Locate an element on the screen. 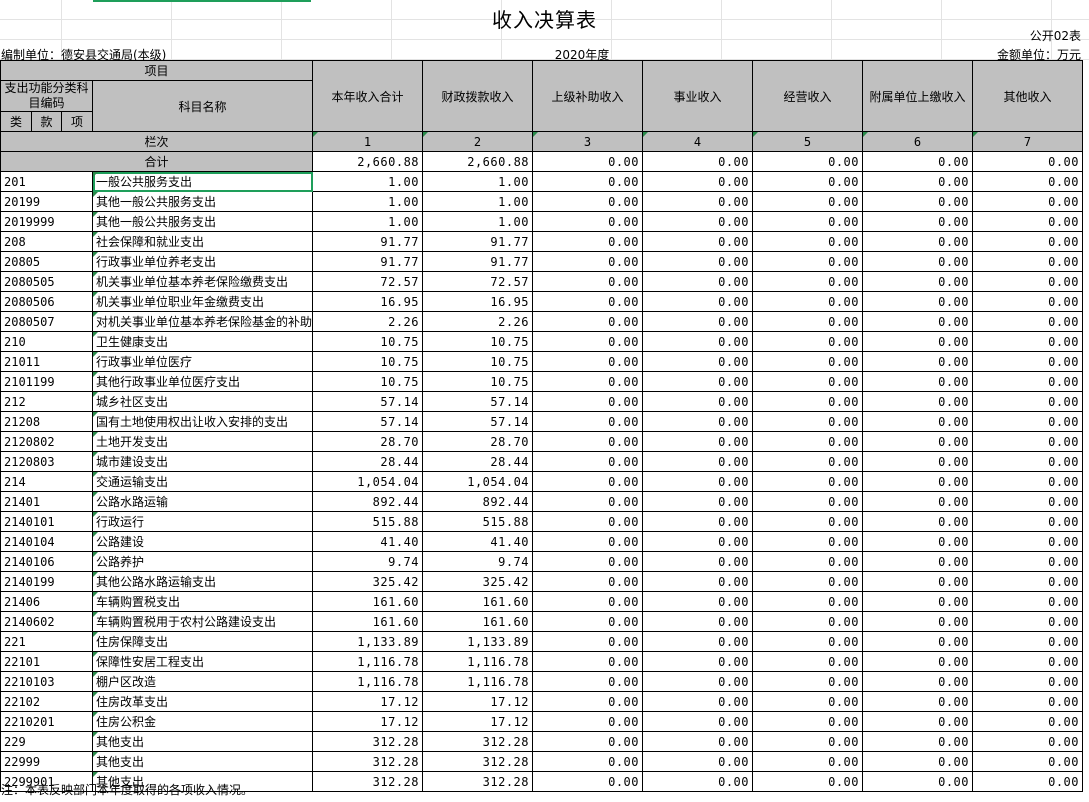 This screenshot has width=1089, height=802. col-num-5: 5 is located at coordinates (808, 141).